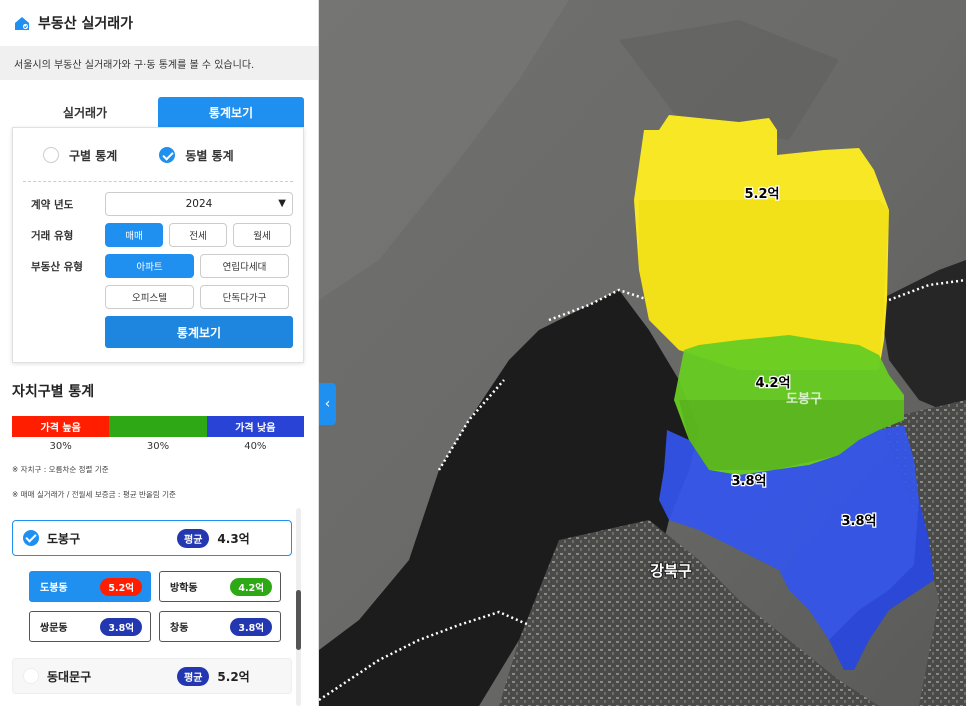 The width and height of the screenshot is (966, 706). What do you see at coordinates (54, 628) in the screenshot?
I see `dong-name: 쌍문동` at bounding box center [54, 628].